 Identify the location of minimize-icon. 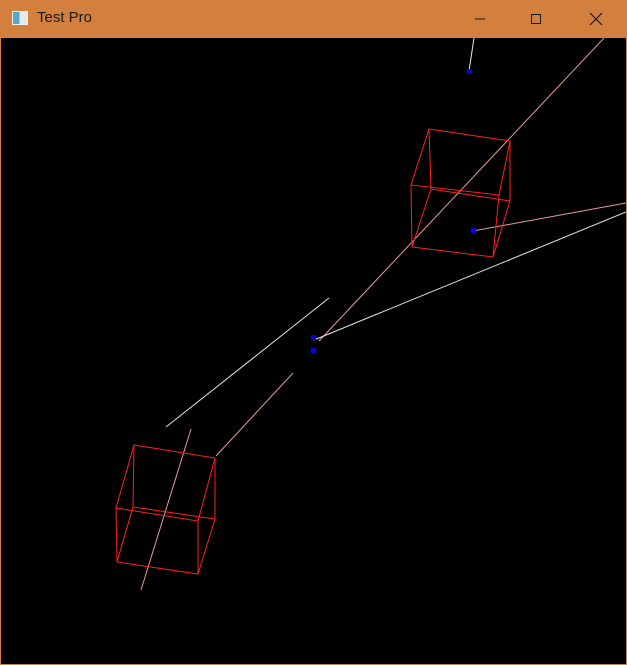
(480, 19).